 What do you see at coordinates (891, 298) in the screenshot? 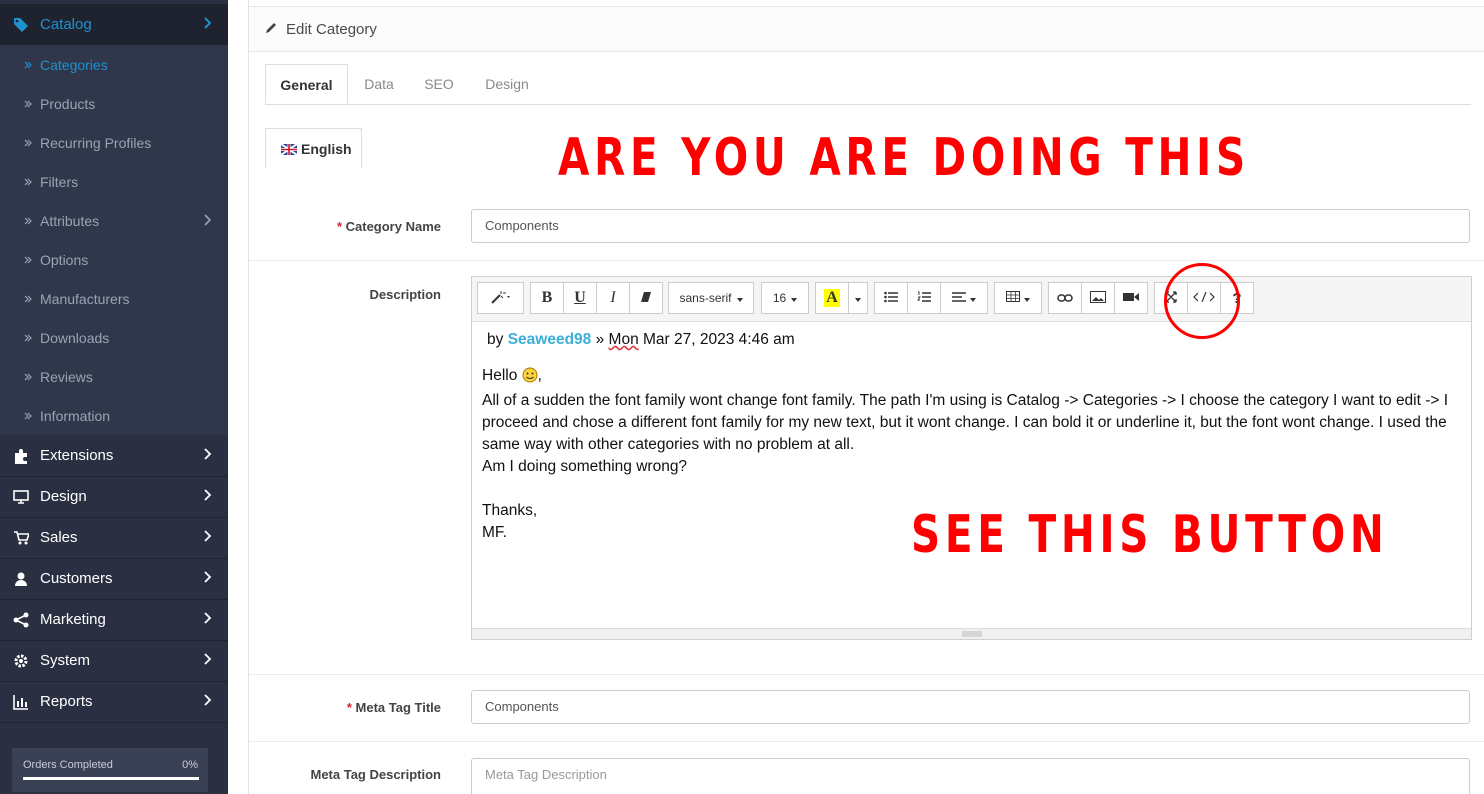
I see `unordered-list-button` at bounding box center [891, 298].